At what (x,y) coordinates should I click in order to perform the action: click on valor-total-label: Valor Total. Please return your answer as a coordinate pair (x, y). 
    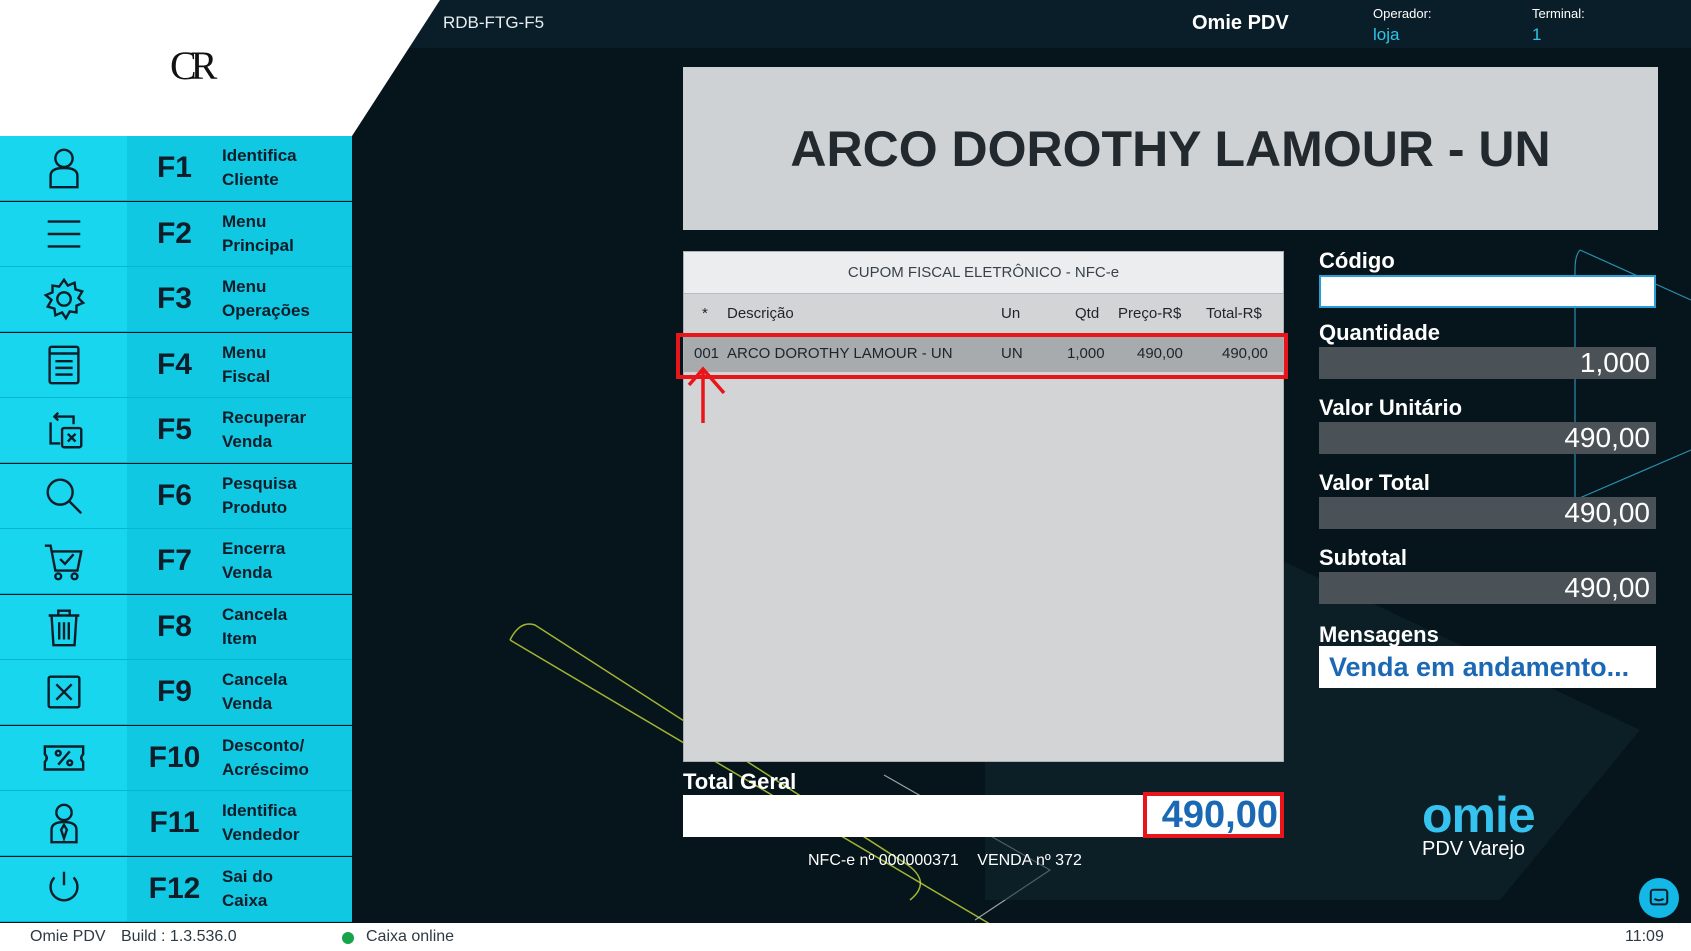
    Looking at the image, I should click on (1374, 482).